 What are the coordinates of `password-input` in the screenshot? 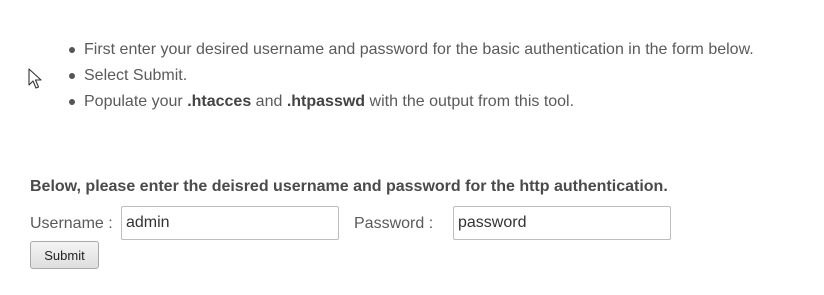 It's located at (562, 223).